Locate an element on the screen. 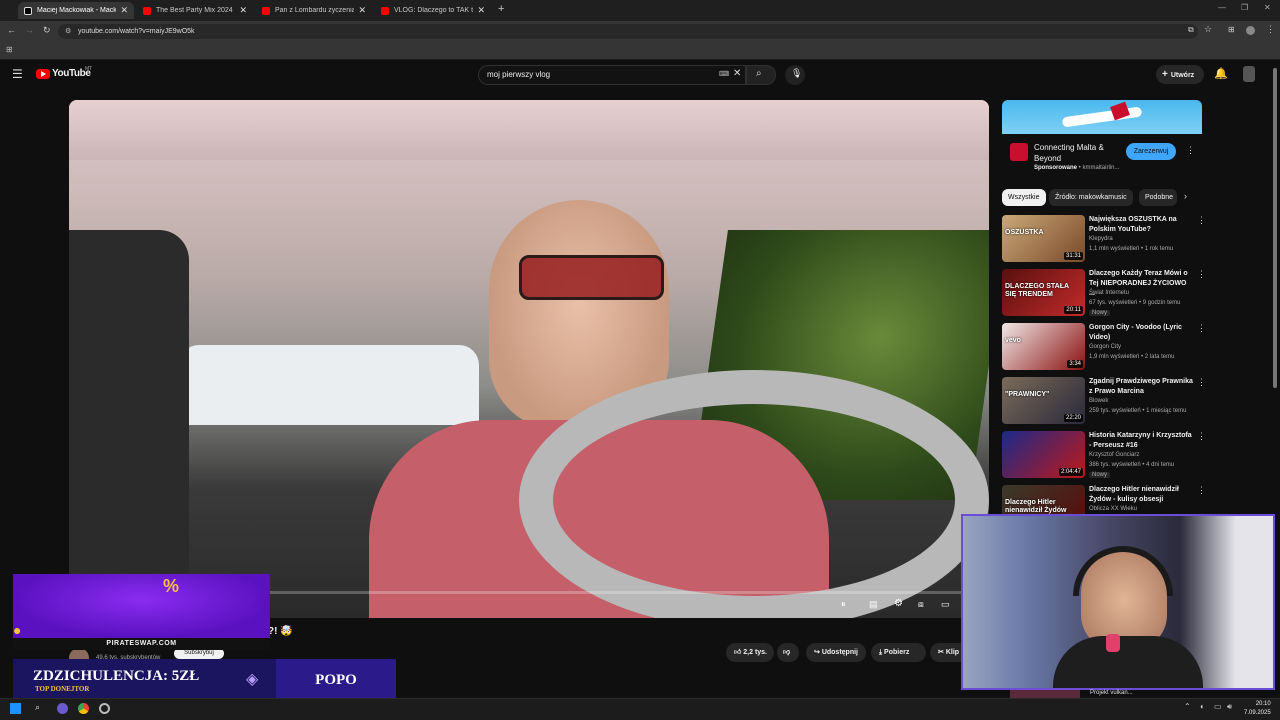  recommendation-channel: Świat Internetu is located at coordinates (1109, 293).